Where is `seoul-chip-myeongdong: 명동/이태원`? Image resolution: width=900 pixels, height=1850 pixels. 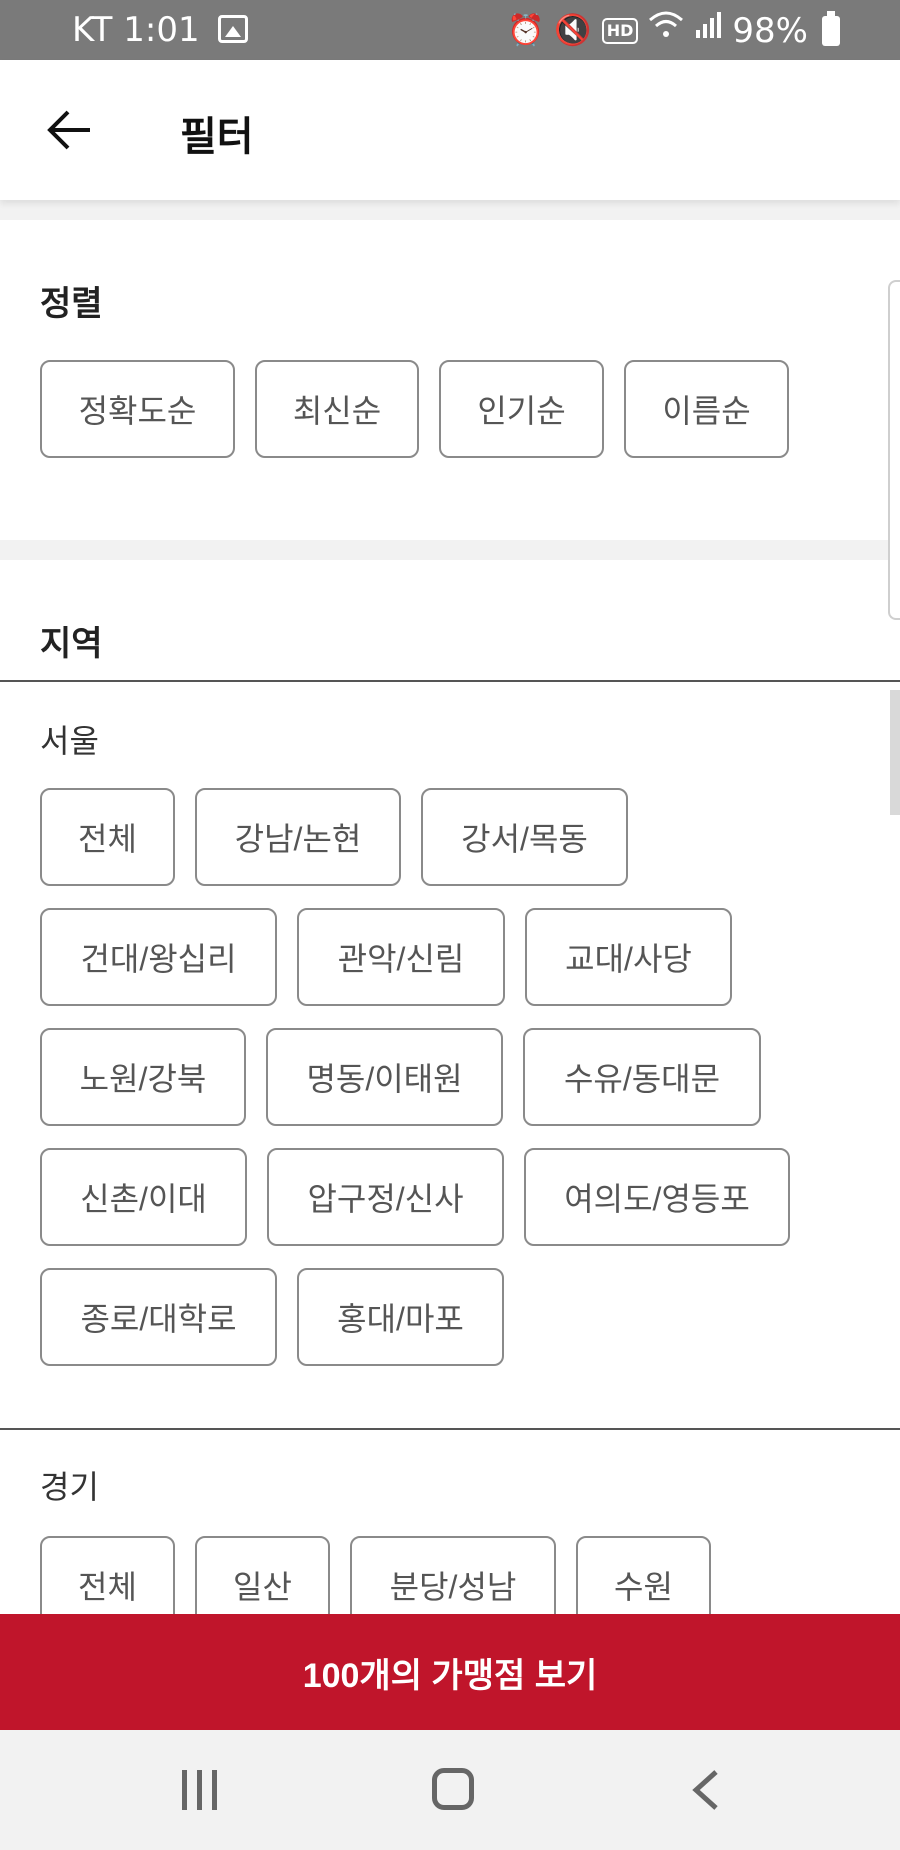
seoul-chip-myeongdong: 명동/이태원 is located at coordinates (384, 1077).